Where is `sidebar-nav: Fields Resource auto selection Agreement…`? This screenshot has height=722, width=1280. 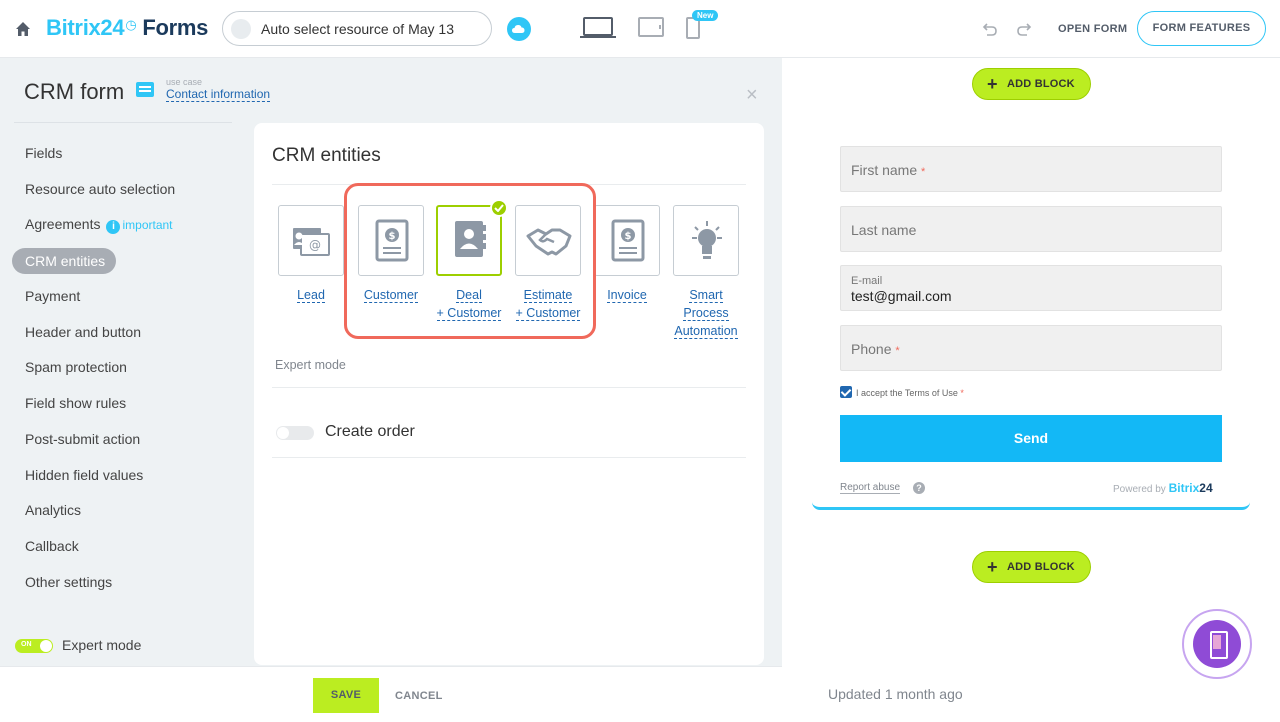 sidebar-nav: Fields Resource auto selection Agreement… is located at coordinates (127, 368).